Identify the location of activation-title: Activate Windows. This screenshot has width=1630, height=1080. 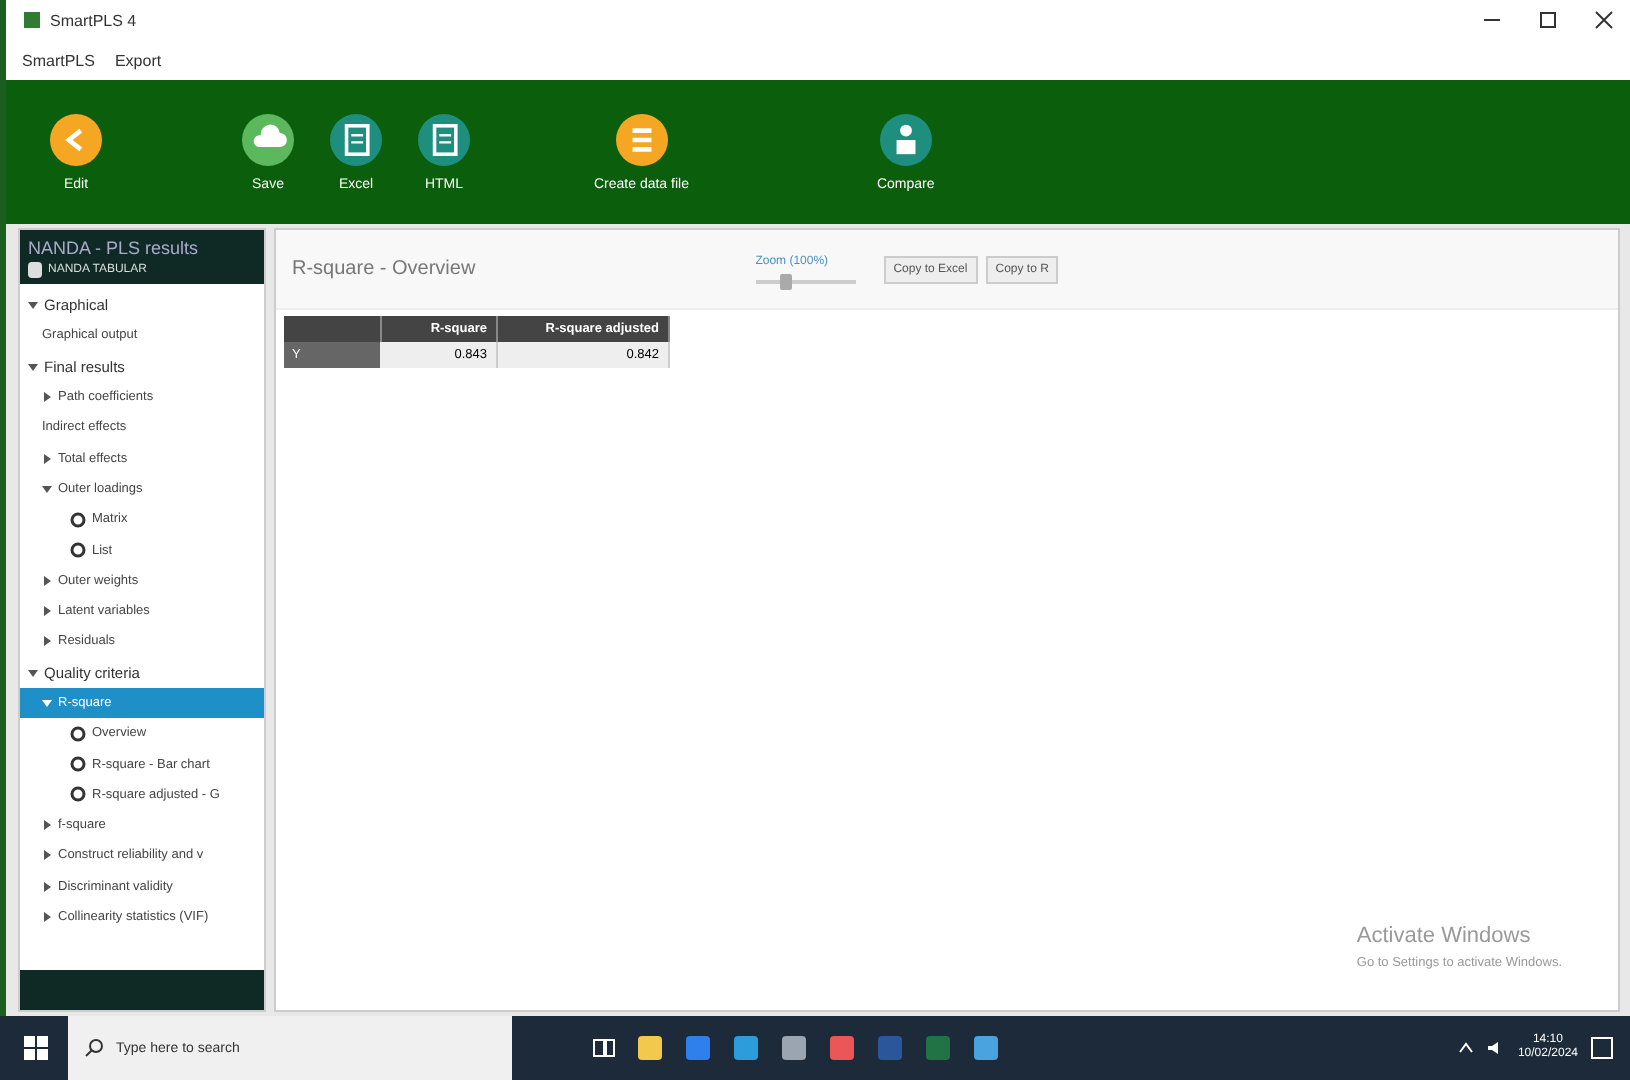
(1444, 936).